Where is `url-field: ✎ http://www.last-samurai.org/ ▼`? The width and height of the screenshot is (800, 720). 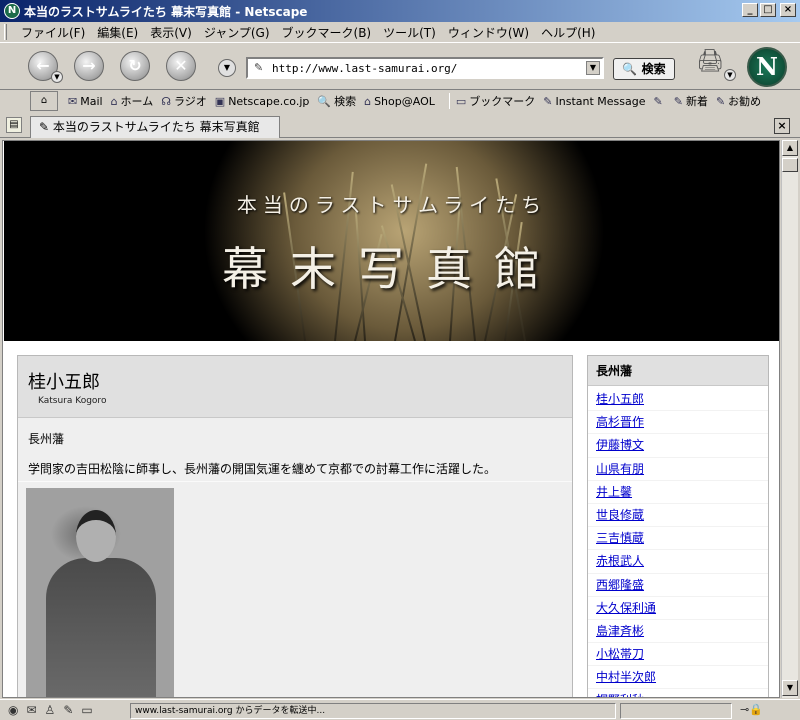
url-field: ✎ http://www.last-samurai.org/ ▼ is located at coordinates (425, 68).